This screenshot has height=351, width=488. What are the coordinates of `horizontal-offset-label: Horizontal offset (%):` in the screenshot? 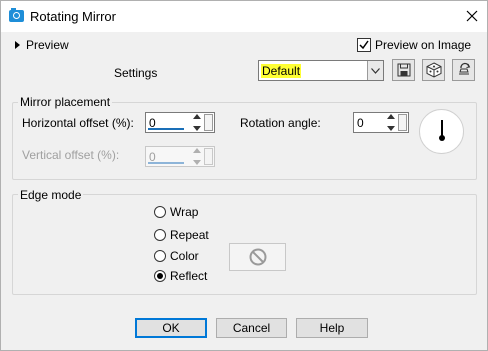 It's located at (78, 123).